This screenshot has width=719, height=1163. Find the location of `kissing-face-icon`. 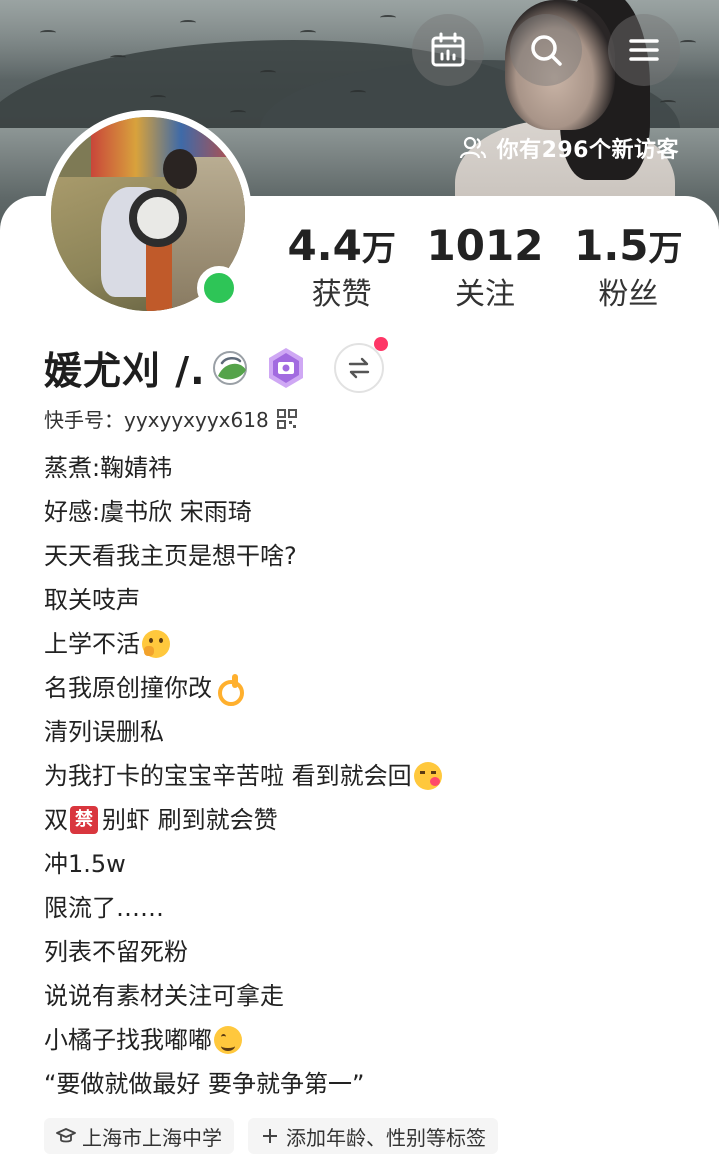

kissing-face-icon is located at coordinates (427, 776).